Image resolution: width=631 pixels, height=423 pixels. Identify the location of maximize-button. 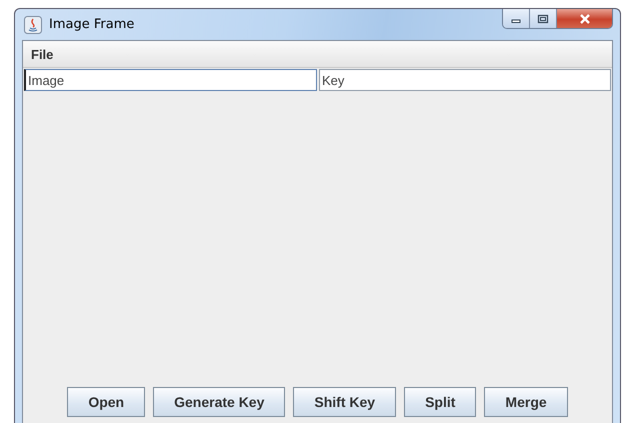
(543, 18).